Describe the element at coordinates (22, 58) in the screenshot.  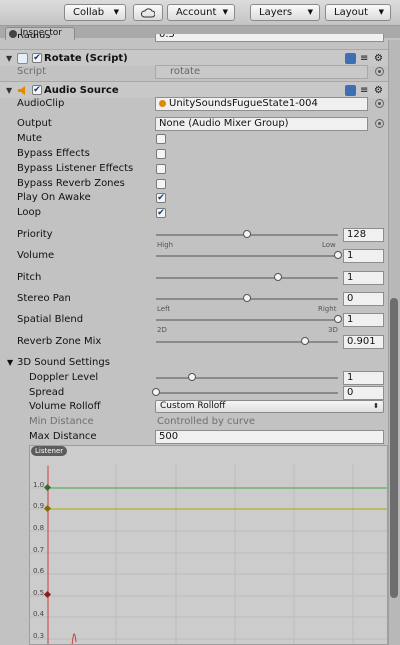
I see `script-icon` at that location.